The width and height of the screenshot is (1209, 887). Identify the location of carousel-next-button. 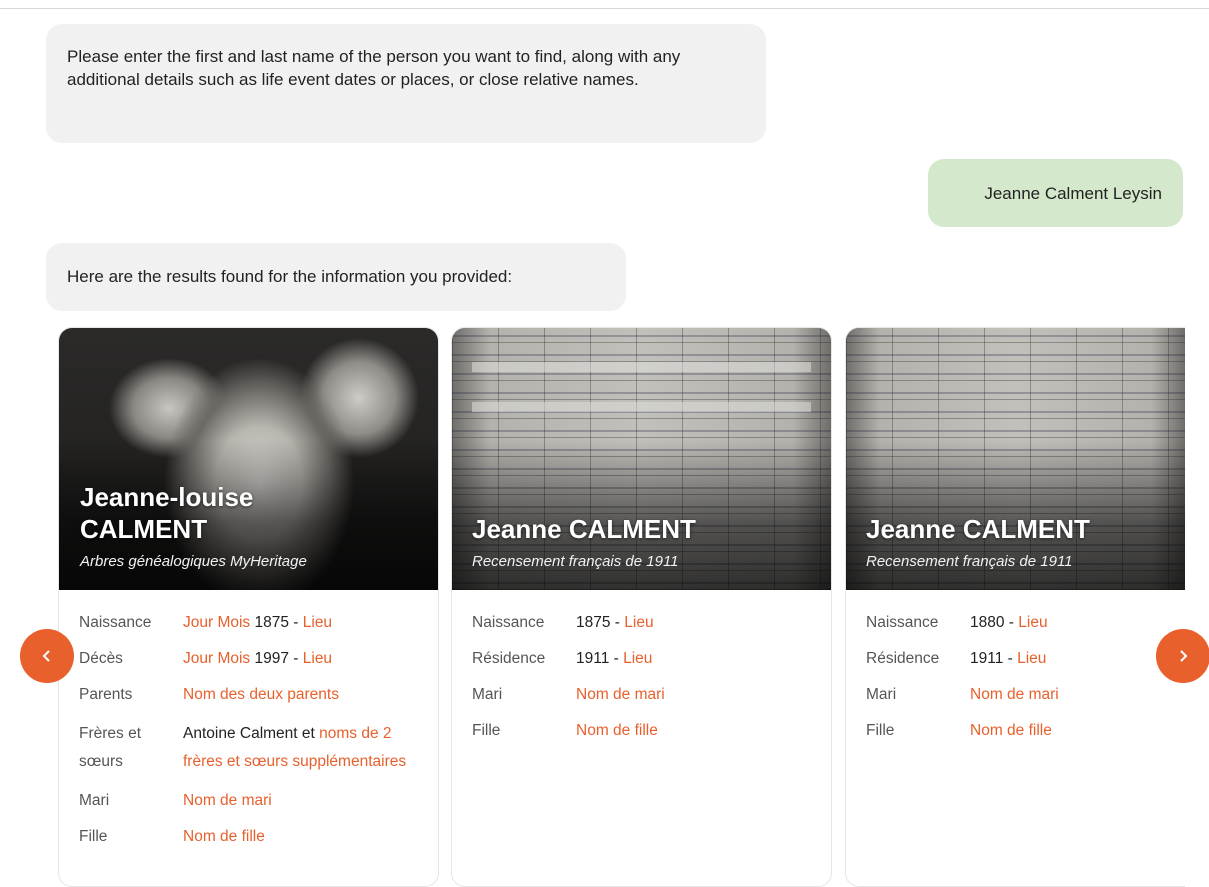
(1182, 656).